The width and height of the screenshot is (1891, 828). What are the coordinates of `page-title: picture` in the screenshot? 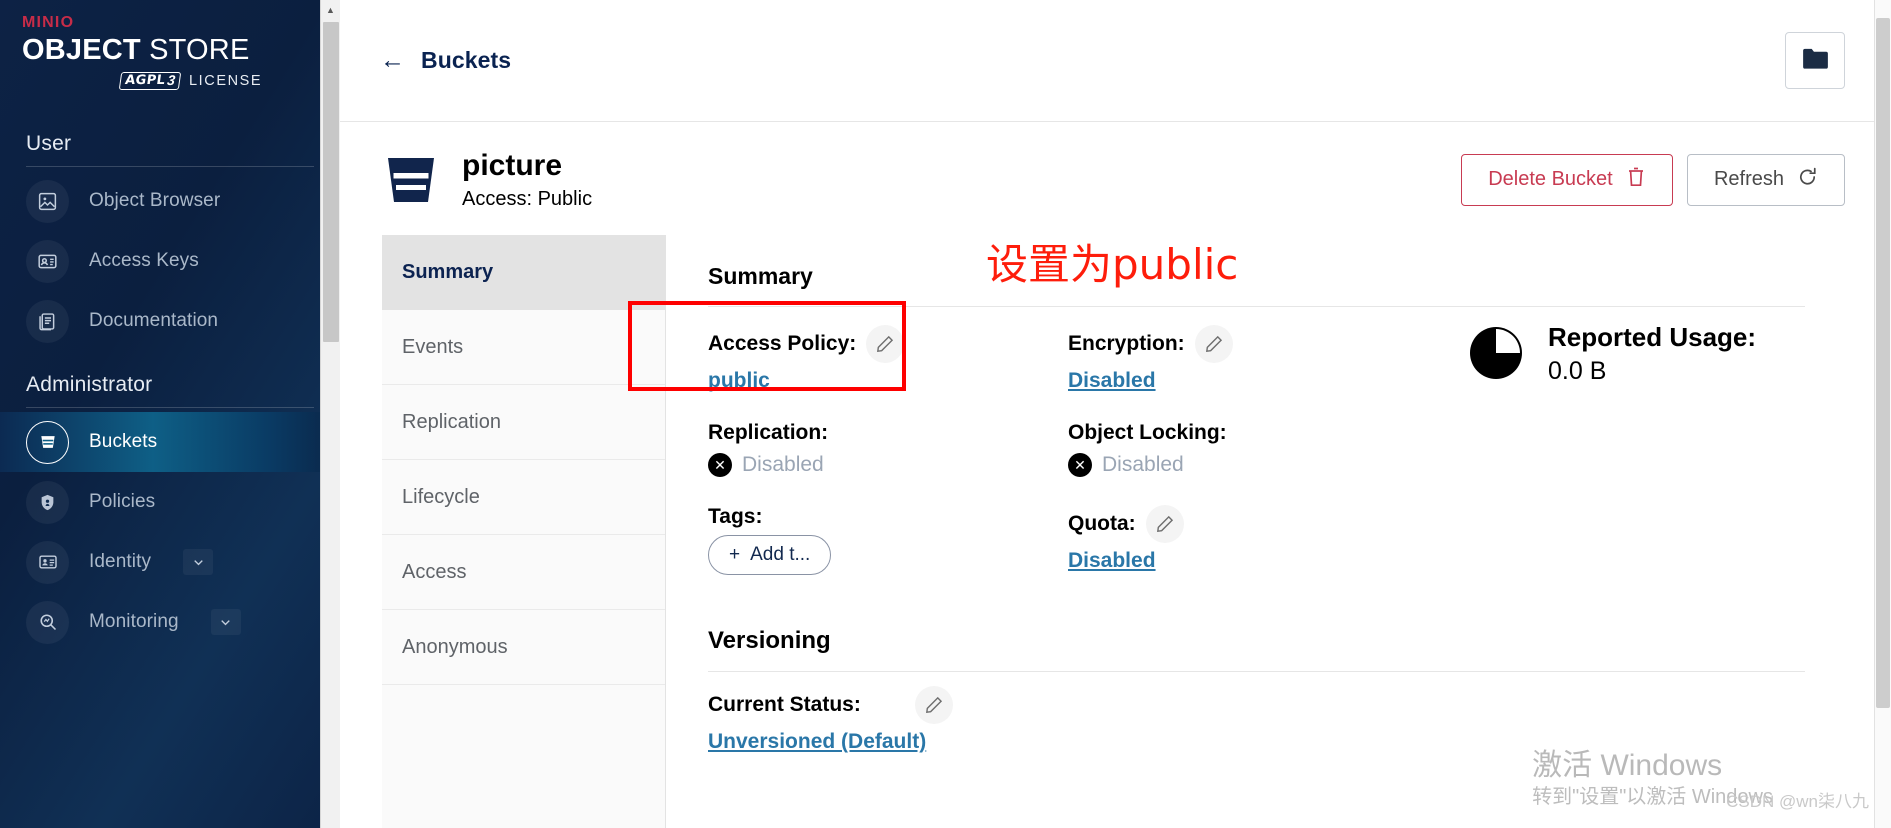 It's located at (512, 165).